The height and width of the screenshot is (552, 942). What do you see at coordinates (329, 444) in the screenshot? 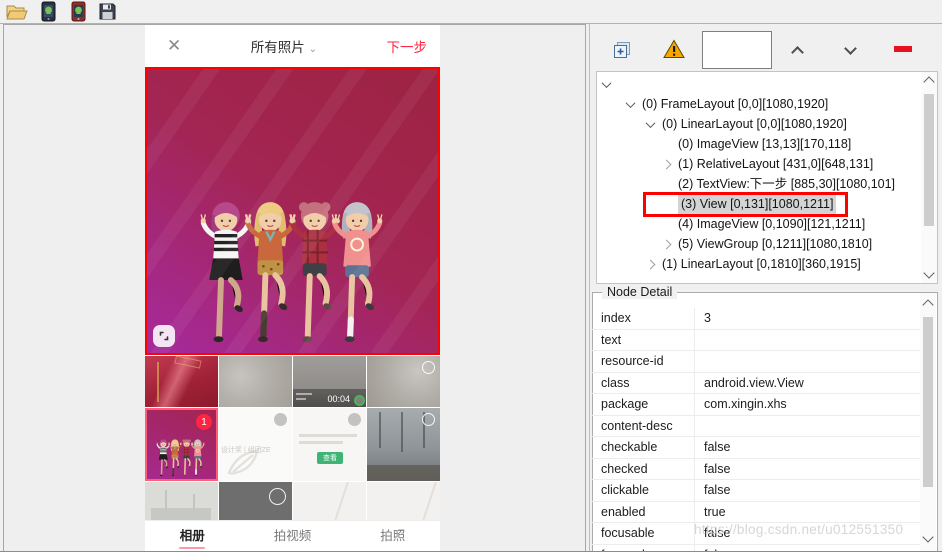
I see `photo-thumbnail: 查看` at bounding box center [329, 444].